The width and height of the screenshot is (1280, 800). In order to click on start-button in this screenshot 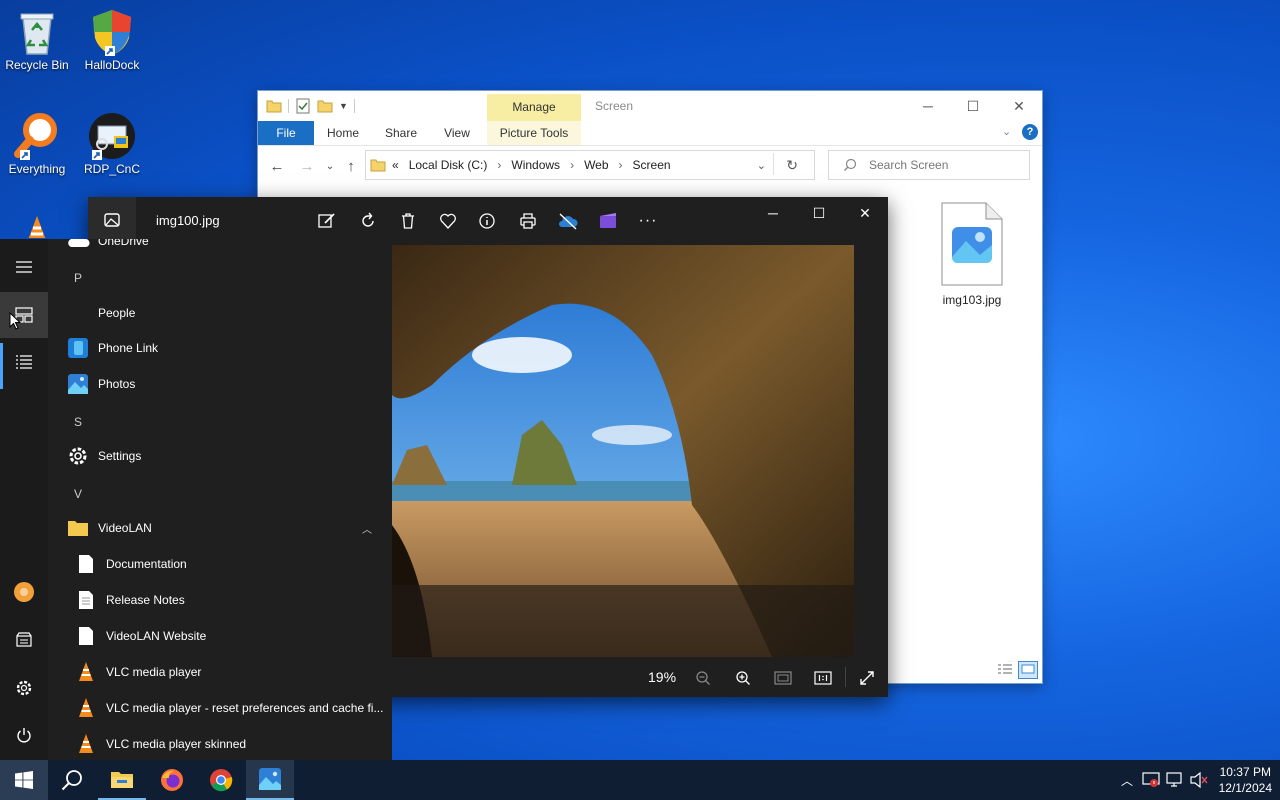, I will do `click(24, 780)`.